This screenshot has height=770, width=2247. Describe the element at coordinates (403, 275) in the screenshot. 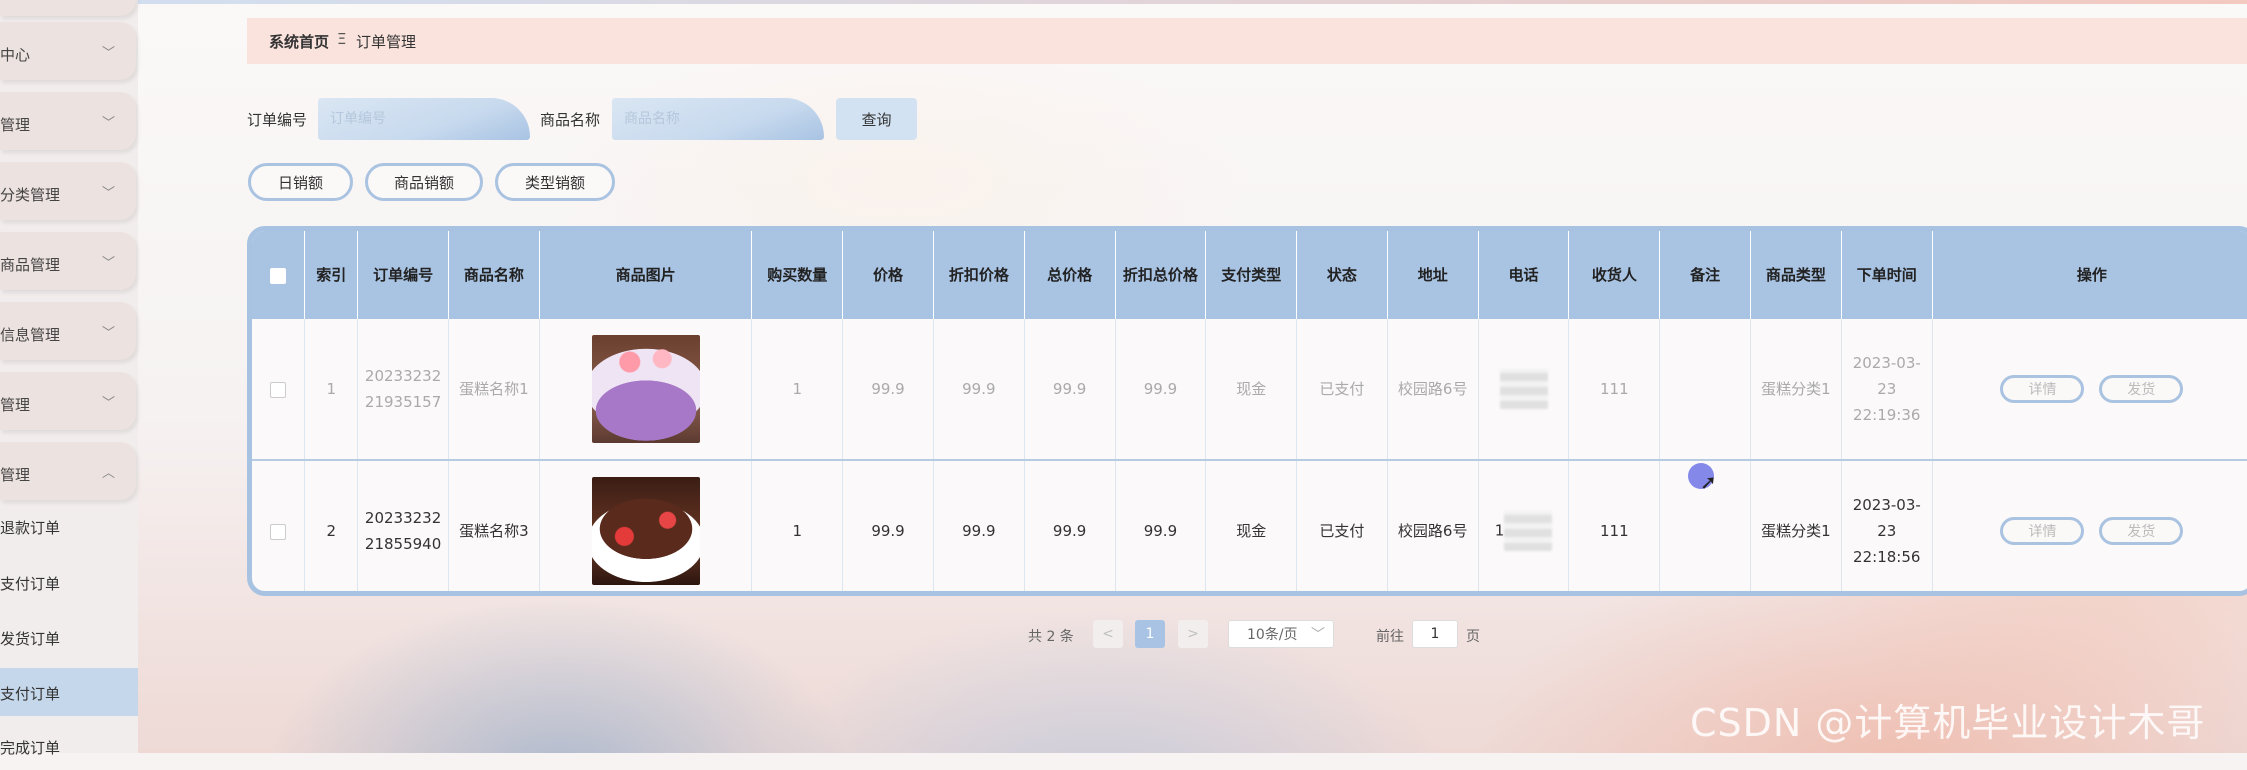

I see `header-order-no: 订单编号` at that location.